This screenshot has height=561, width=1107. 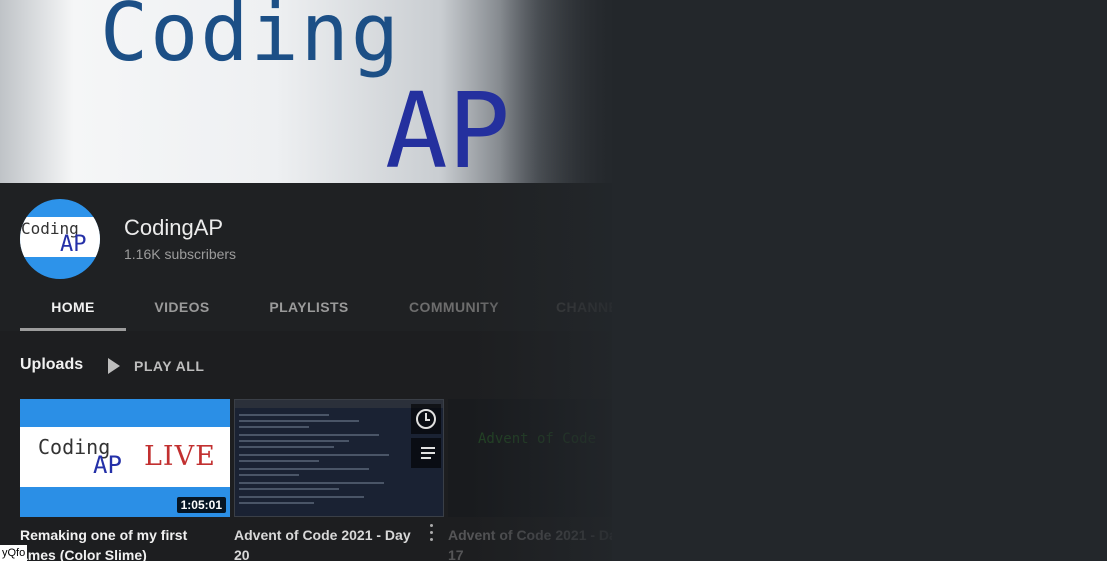 I want to click on video-title-line2: ames (Color Slime), so click(x=83, y=554).